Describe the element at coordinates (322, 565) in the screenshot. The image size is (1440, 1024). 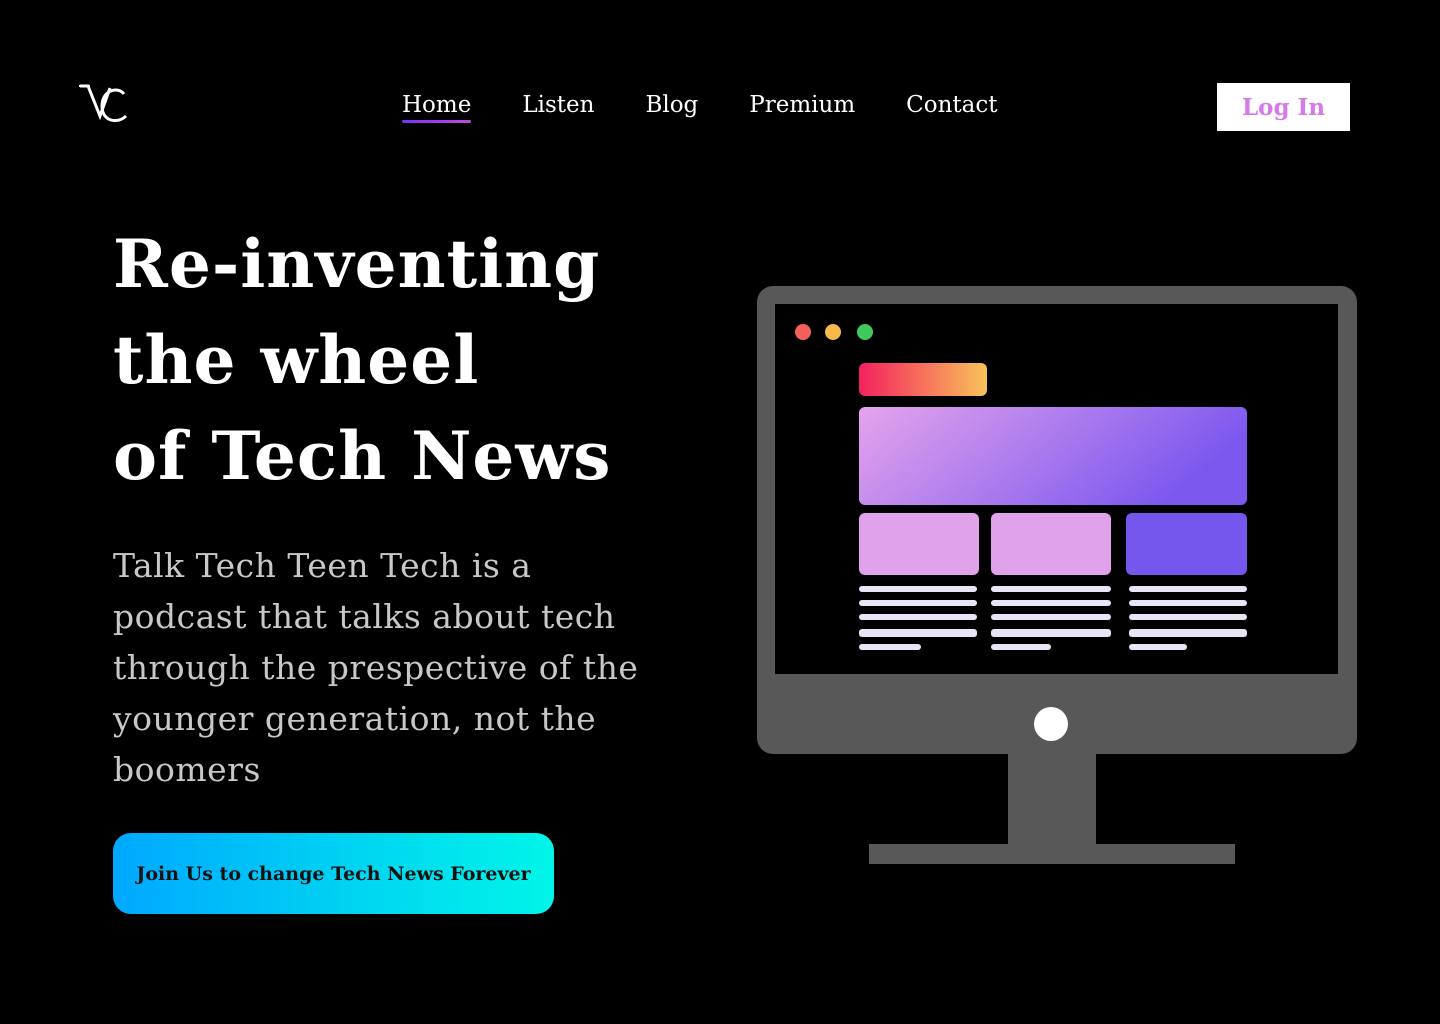
I see `hero-description-line: Talk Tech Teen Tech is a` at that location.